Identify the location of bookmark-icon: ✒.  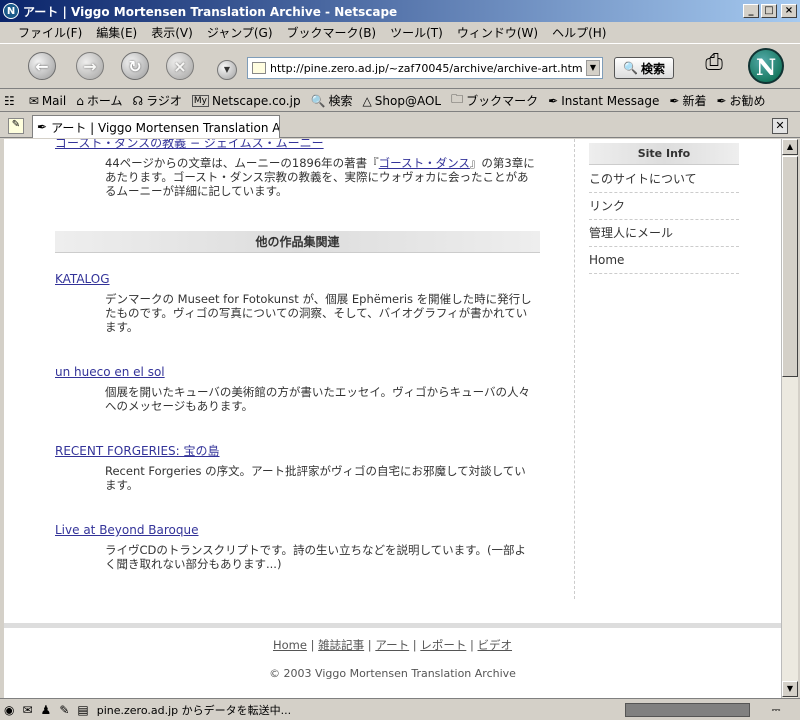
(553, 100).